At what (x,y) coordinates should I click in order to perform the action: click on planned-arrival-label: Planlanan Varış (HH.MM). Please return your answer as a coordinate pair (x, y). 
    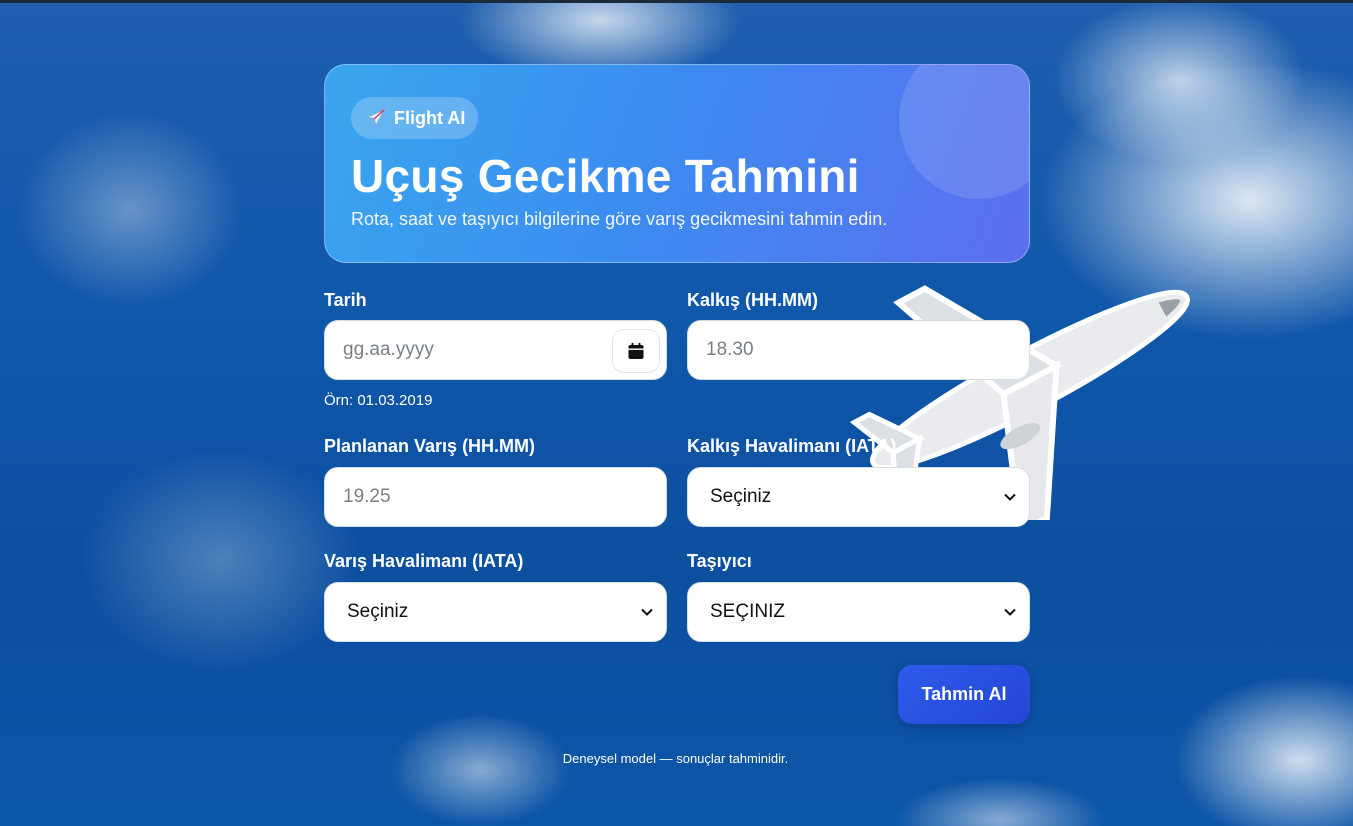
    Looking at the image, I should click on (430, 446).